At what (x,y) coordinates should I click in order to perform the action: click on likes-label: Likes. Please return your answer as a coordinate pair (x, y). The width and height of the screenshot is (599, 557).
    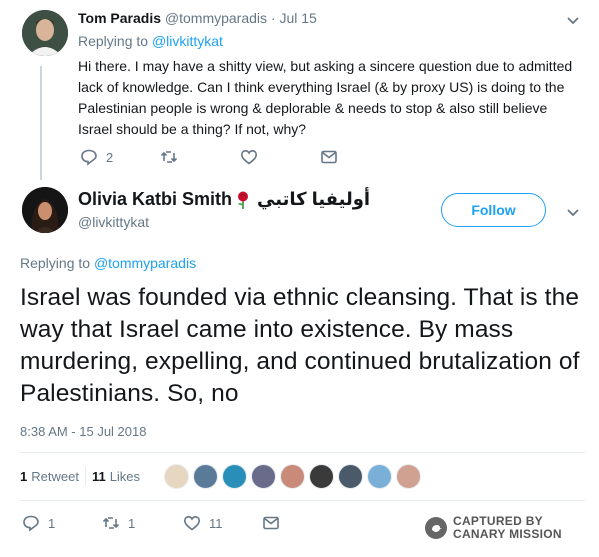
    Looking at the image, I should click on (125, 476).